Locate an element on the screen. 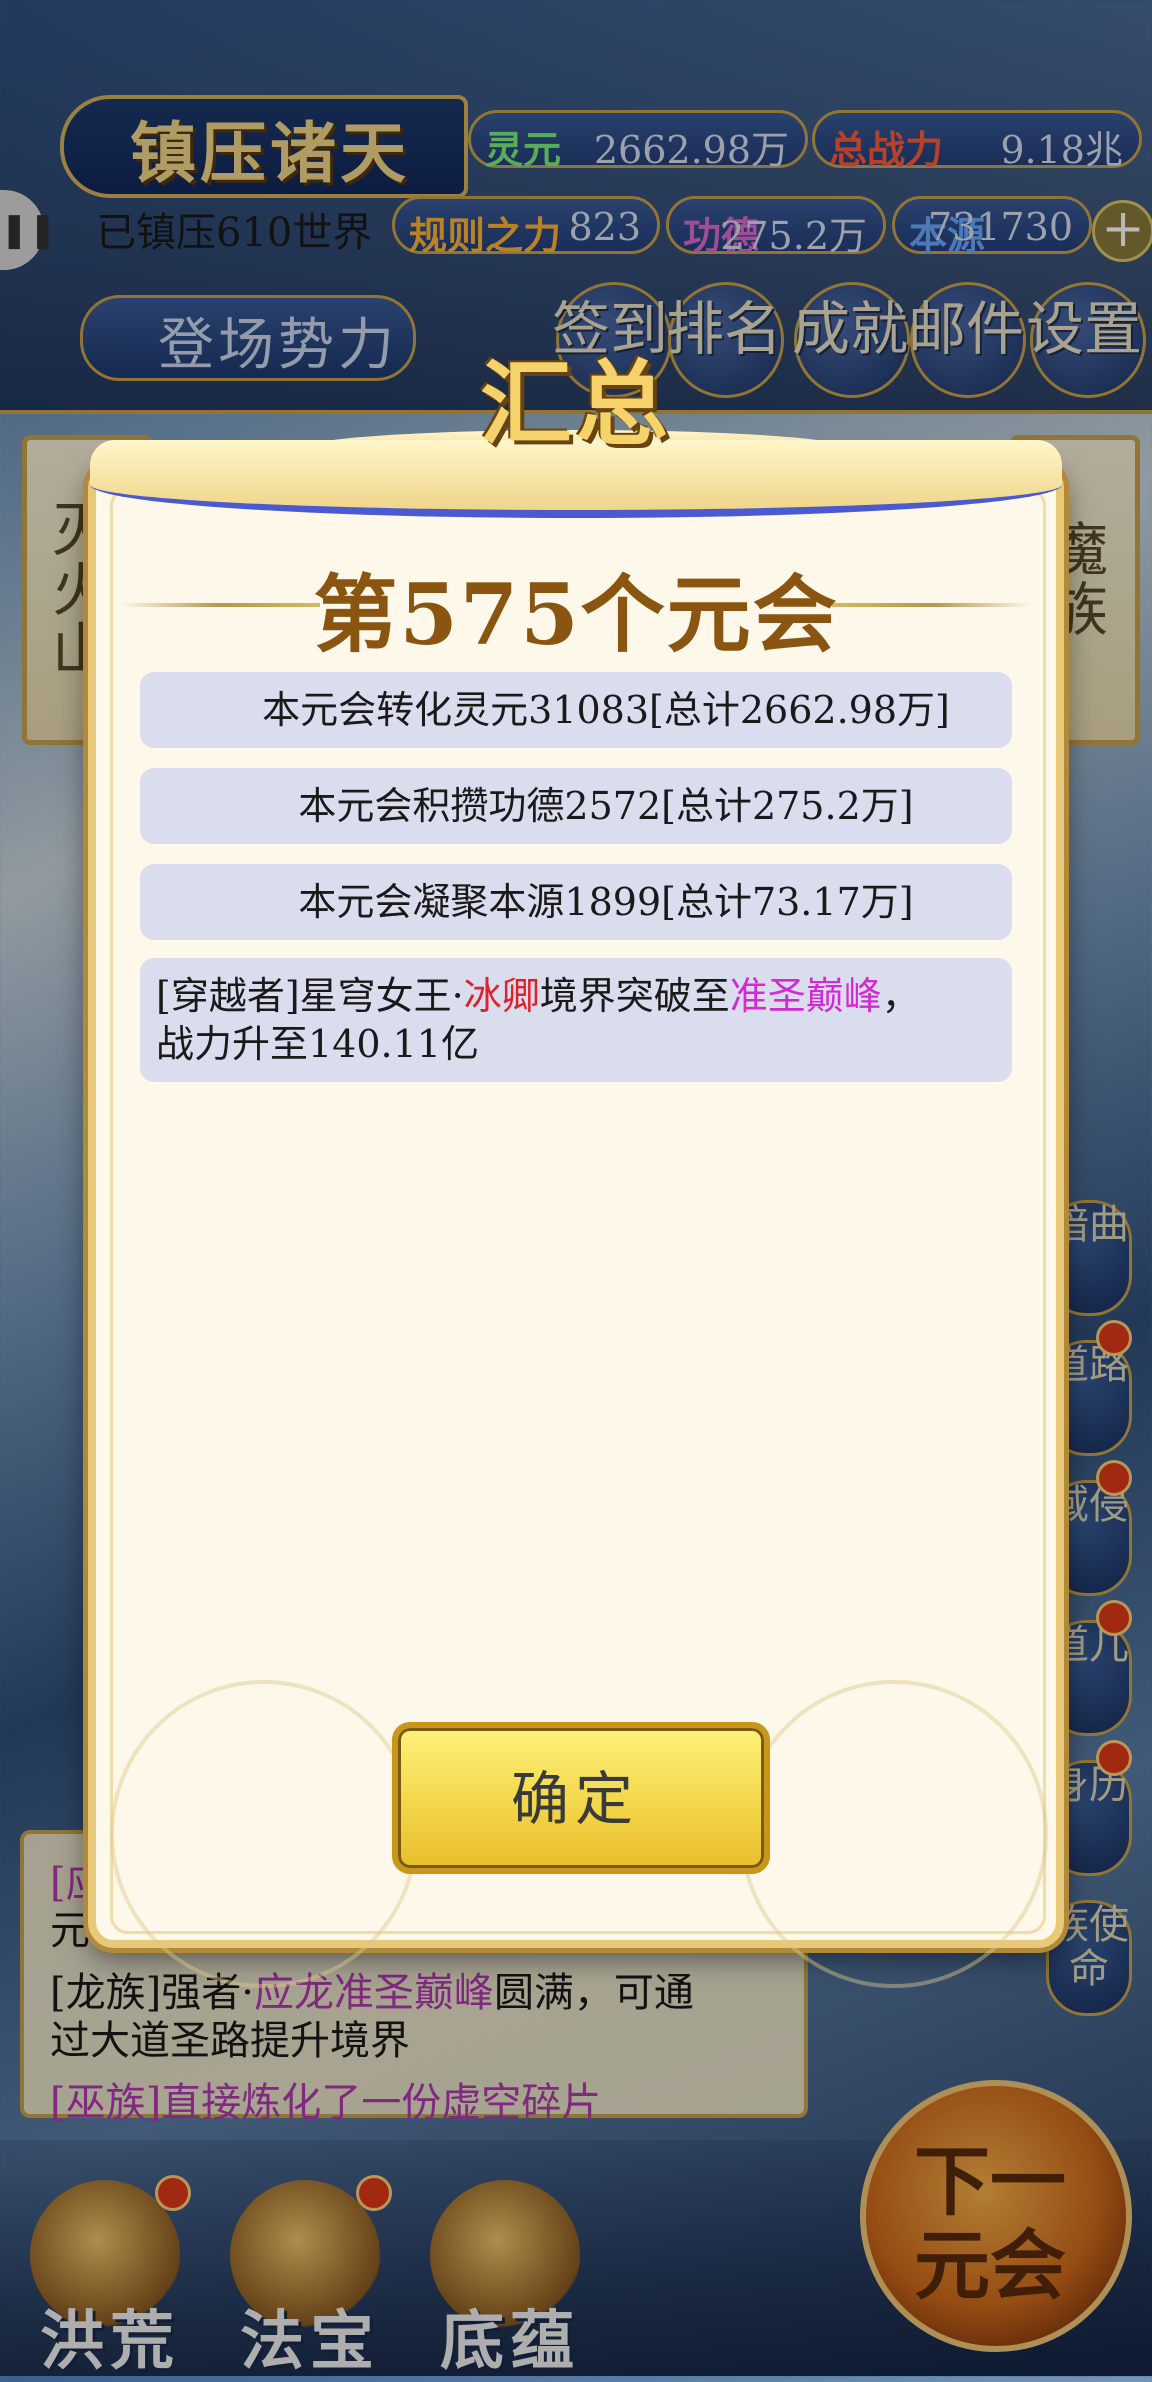 The width and height of the screenshot is (1152, 2382). summary-row-source: 本元会凝聚本源1899[总计73.17万] is located at coordinates (576, 902).